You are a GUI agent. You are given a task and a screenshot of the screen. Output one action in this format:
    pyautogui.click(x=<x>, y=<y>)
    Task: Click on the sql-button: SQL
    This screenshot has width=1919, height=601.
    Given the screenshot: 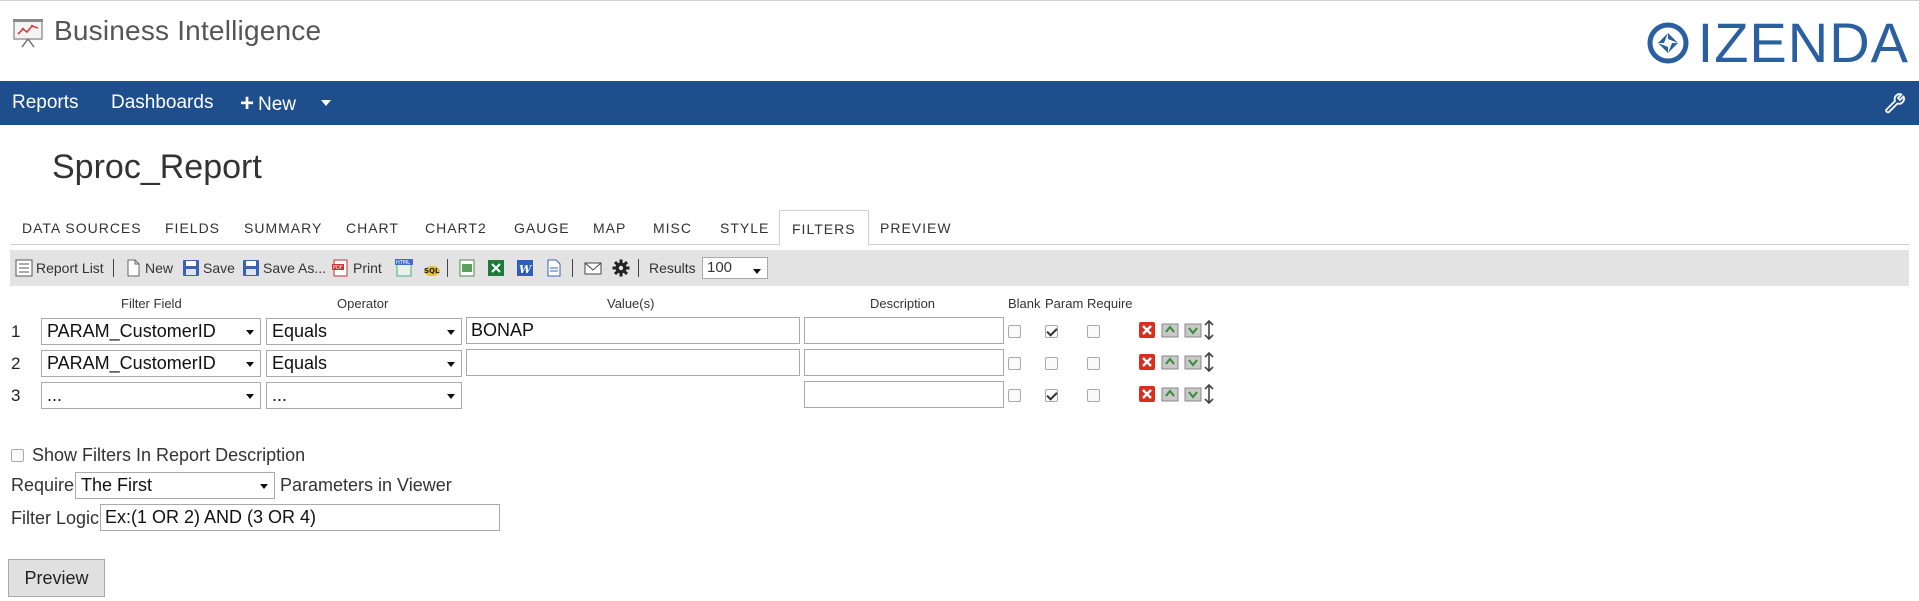 What is the action you would take?
    pyautogui.click(x=433, y=268)
    